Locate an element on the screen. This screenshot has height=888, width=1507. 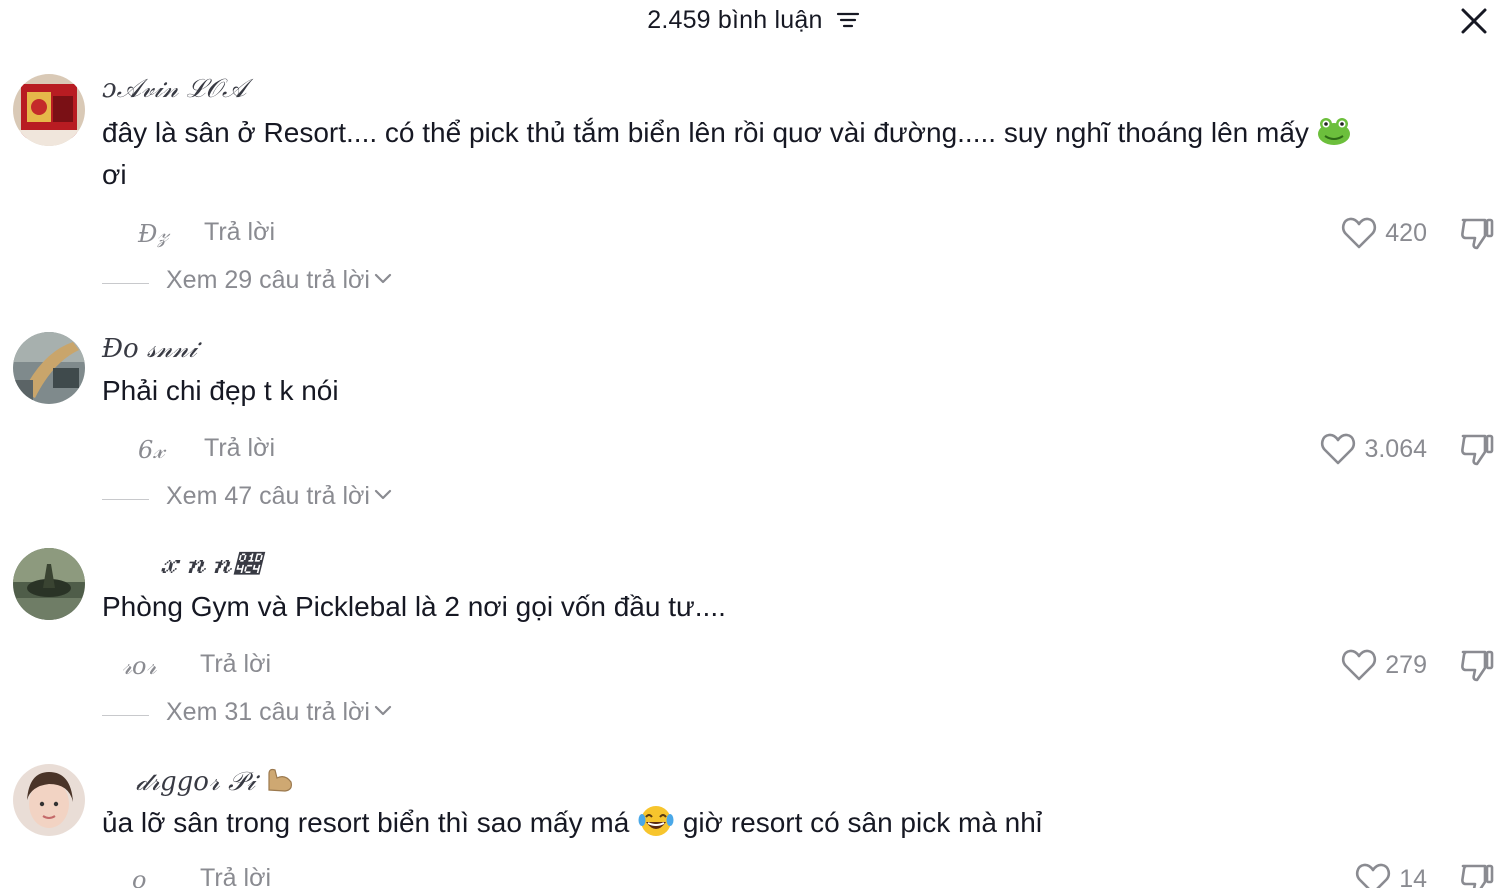
like-button: 279 is located at coordinates (1384, 665).